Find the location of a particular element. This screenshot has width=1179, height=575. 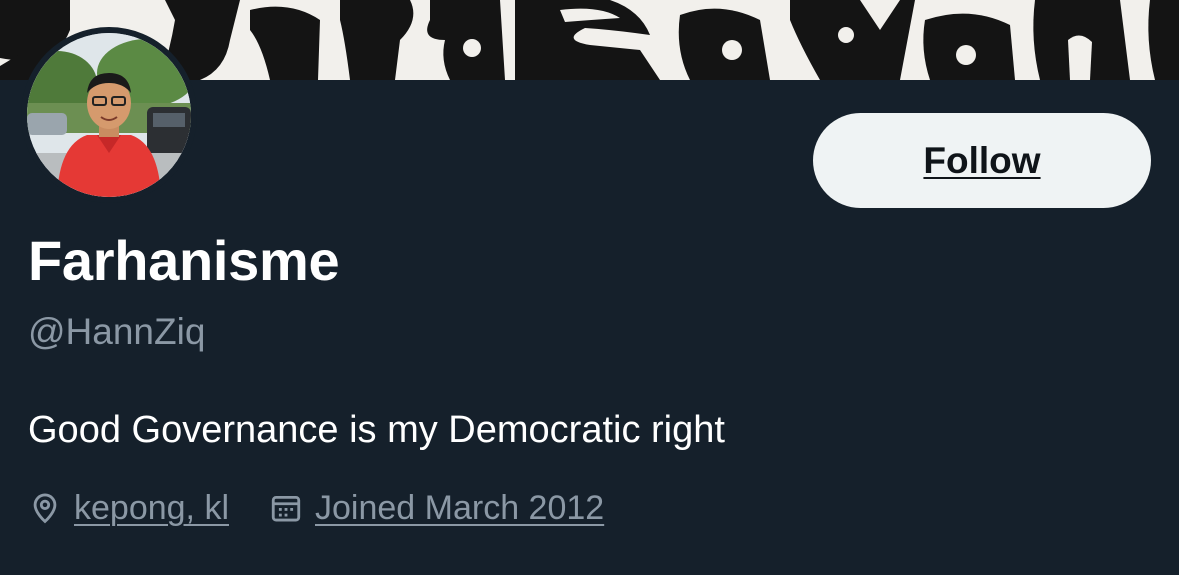

follow-button-label: Follow is located at coordinates (982, 160).